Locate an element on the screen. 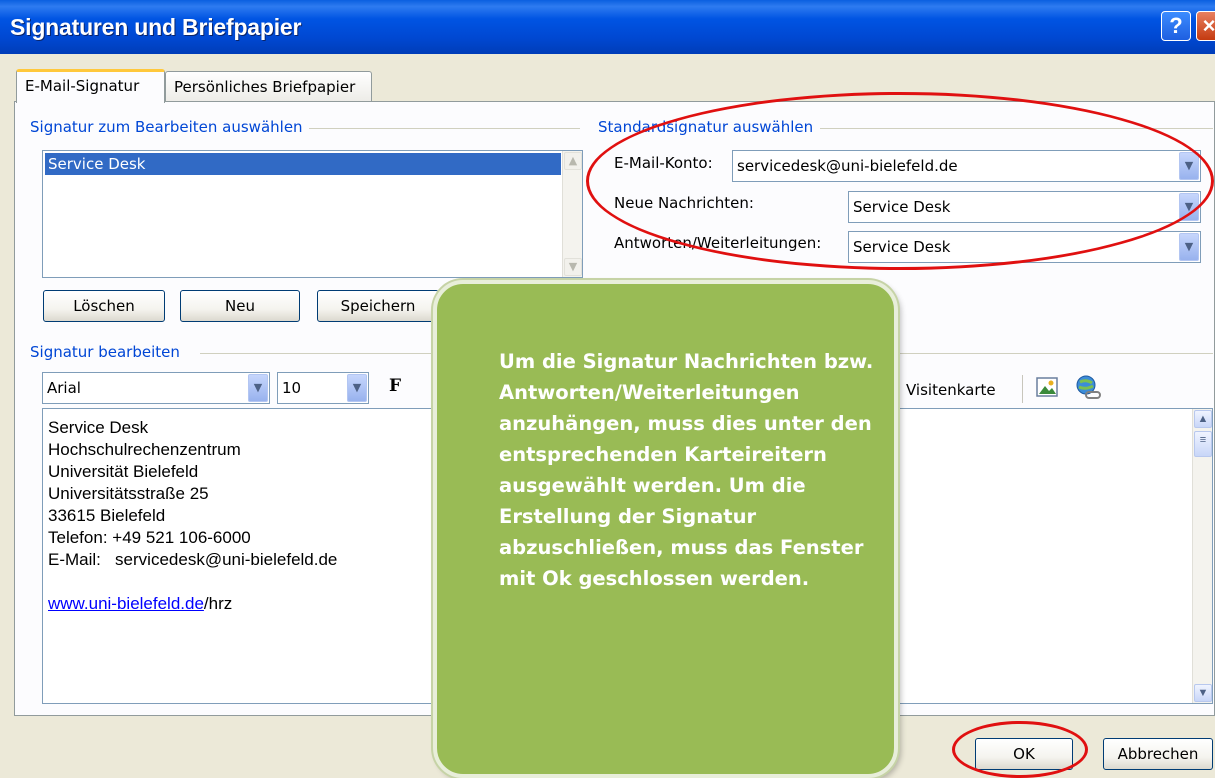 Image resolution: width=1215 pixels, height=778 pixels. delete-button-label: Löschen is located at coordinates (104, 306).